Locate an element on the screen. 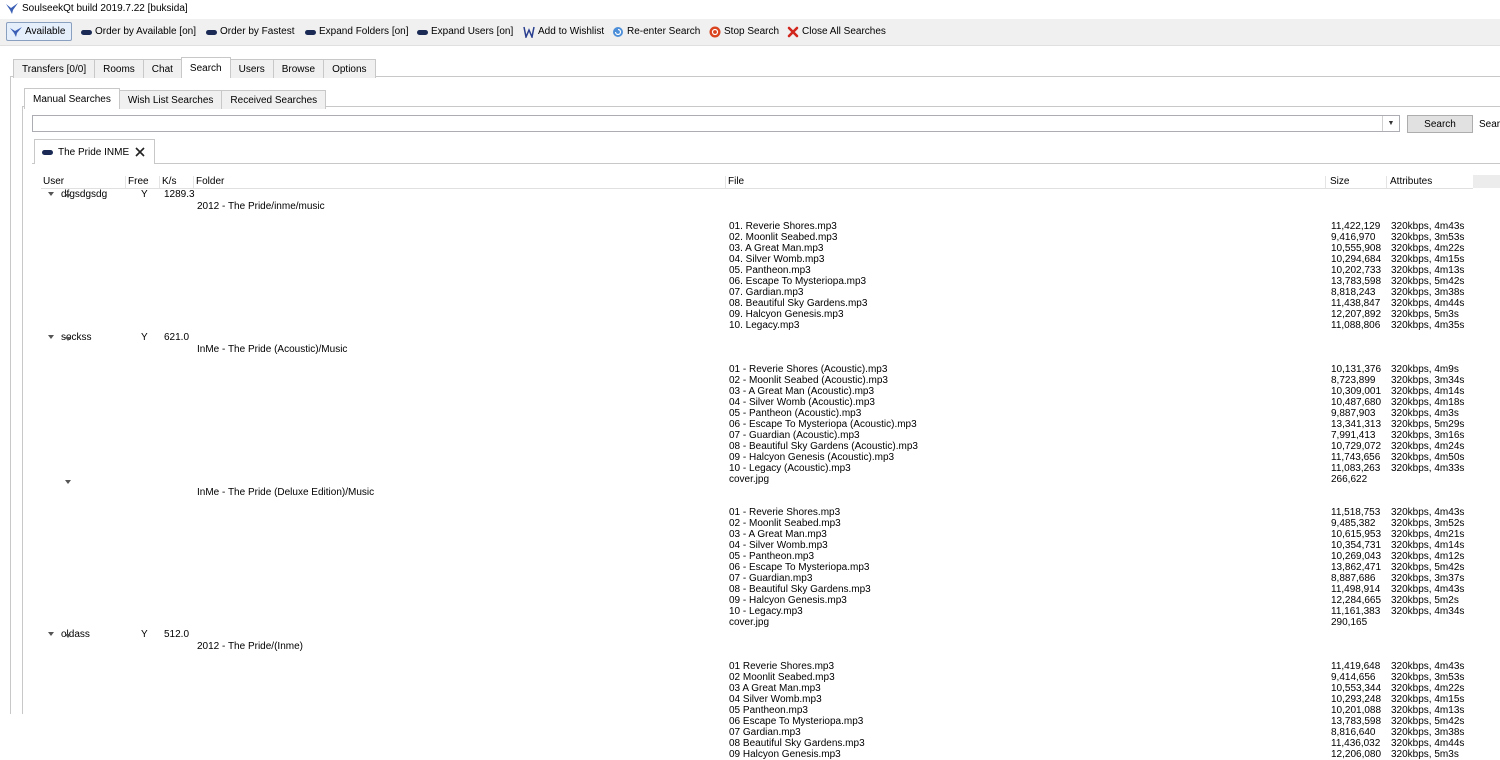 This screenshot has width=1500, height=760. file-name: 10 - Legacy.mp3 is located at coordinates (766, 611).